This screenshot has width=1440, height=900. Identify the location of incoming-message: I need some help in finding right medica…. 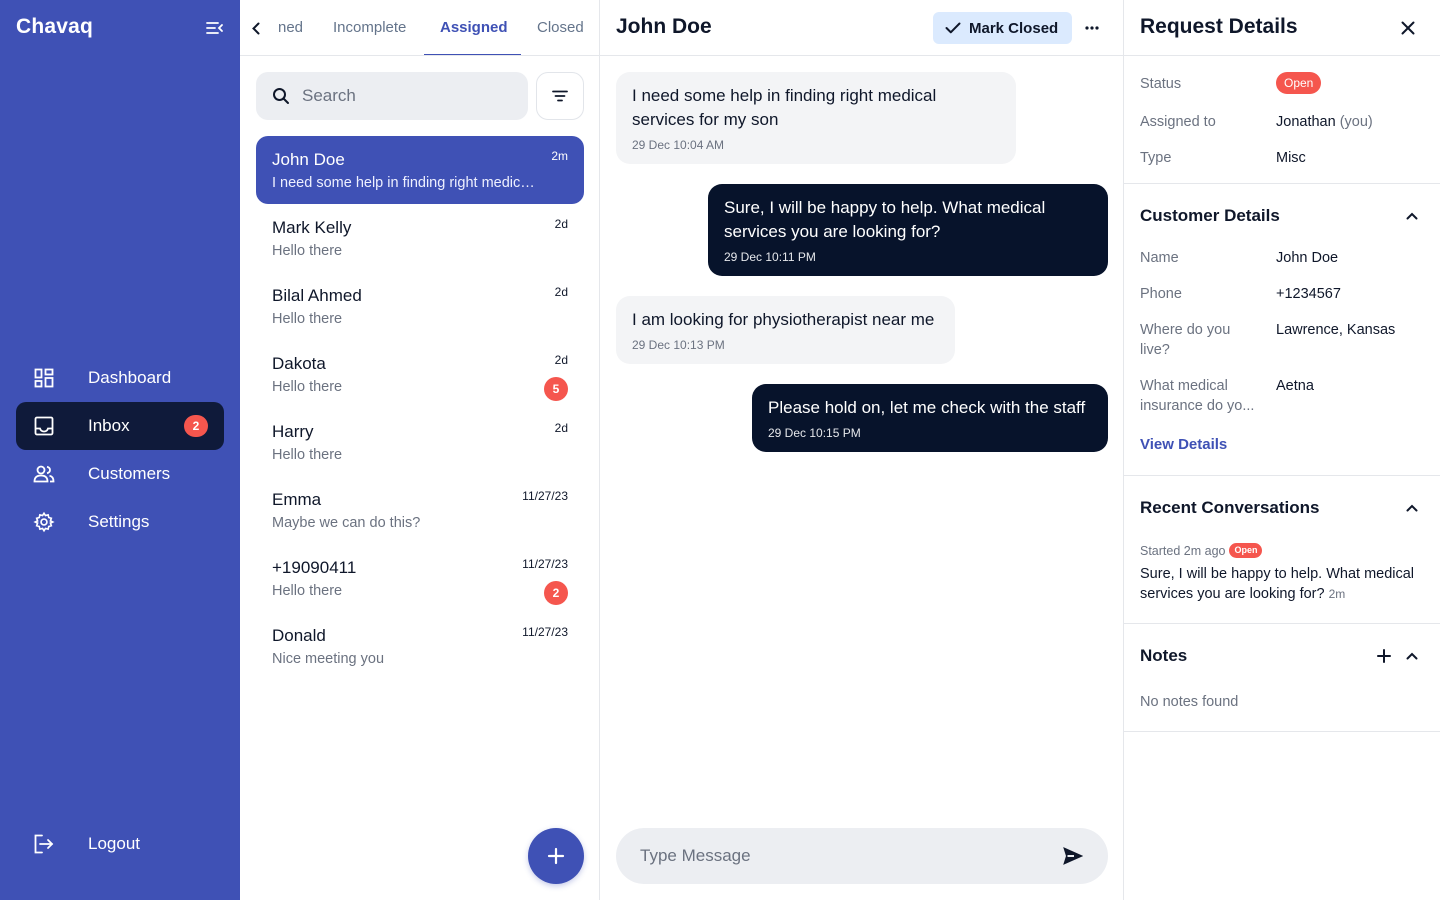
(816, 118).